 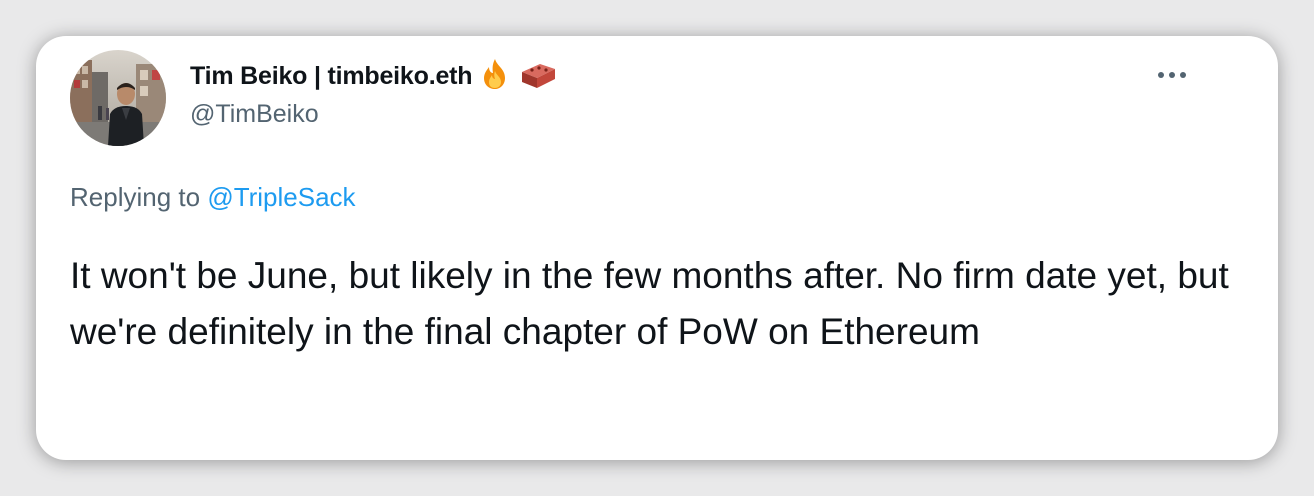 I want to click on more-options-icon, so click(x=1172, y=75).